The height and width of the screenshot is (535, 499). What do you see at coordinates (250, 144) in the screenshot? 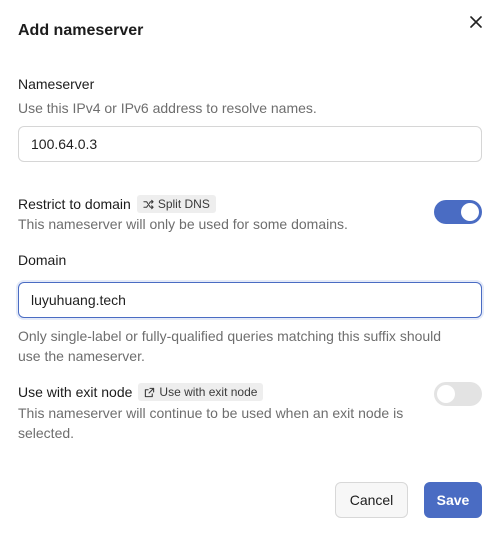
I see `nameserver-input: 100.64.0.3` at bounding box center [250, 144].